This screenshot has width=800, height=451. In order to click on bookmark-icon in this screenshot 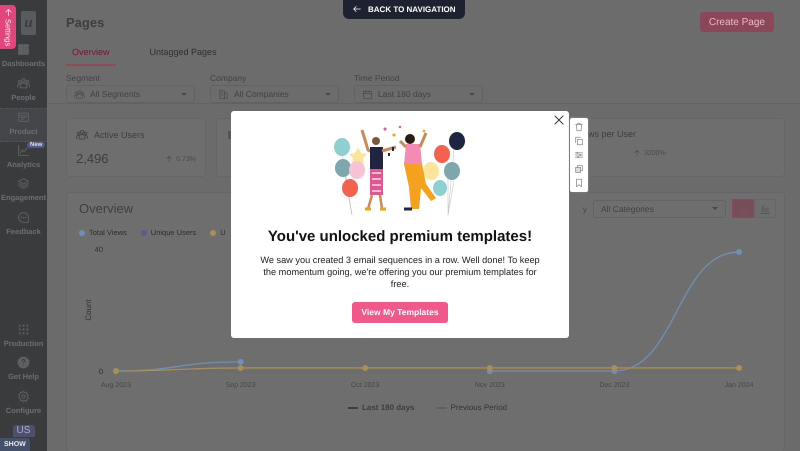, I will do `click(579, 183)`.